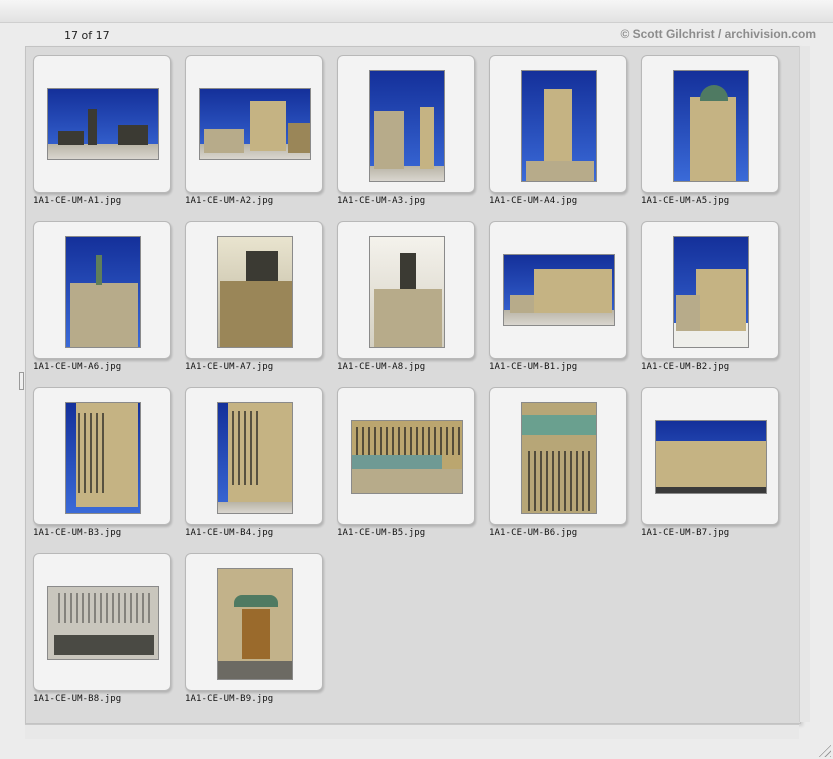 The image size is (833, 759). What do you see at coordinates (381, 201) in the screenshot?
I see `thumbnail-caption: 1A1-CE-UM-A3.jpg` at bounding box center [381, 201].